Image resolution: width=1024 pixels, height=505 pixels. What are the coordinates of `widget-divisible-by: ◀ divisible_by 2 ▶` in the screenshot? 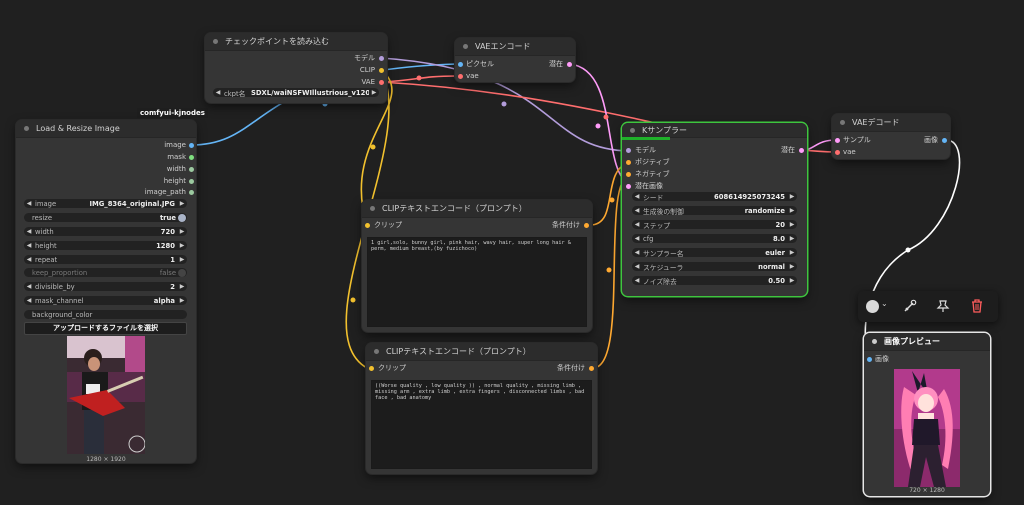 It's located at (105, 286).